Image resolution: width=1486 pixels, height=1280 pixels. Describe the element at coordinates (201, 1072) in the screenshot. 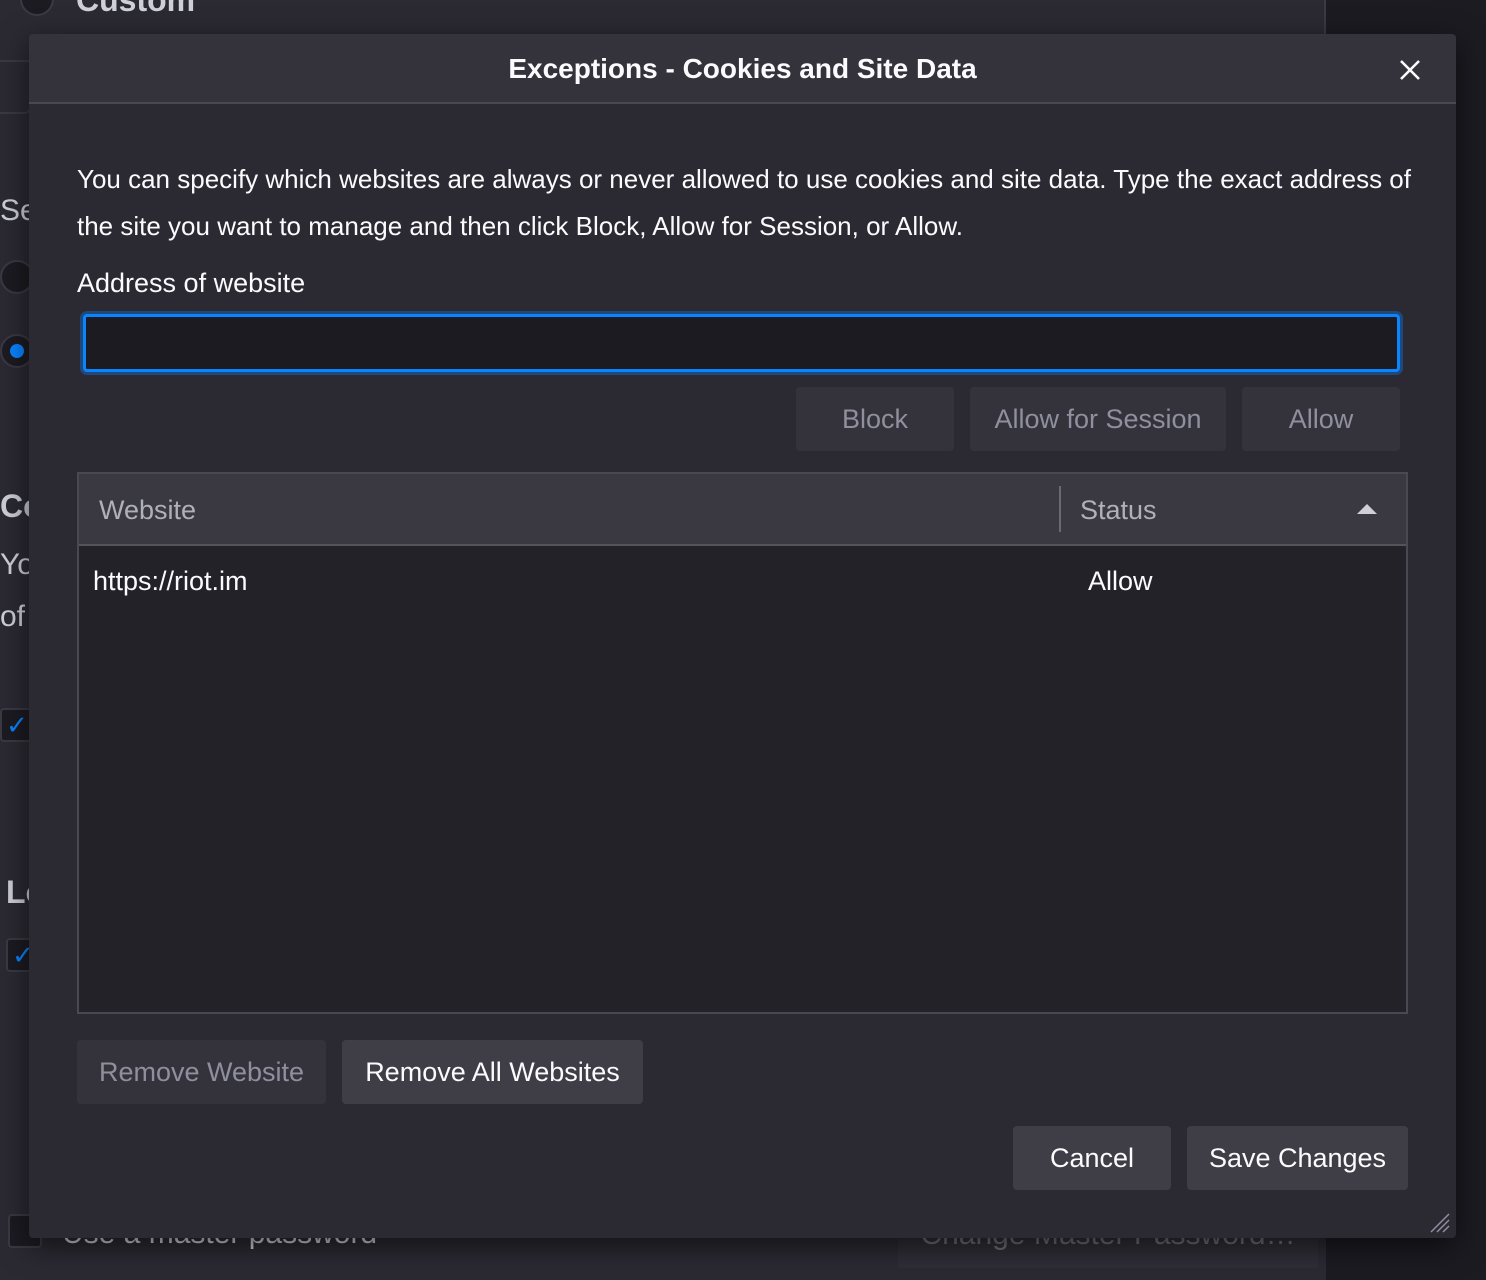

I see `remove-website-button: Remove Website` at that location.